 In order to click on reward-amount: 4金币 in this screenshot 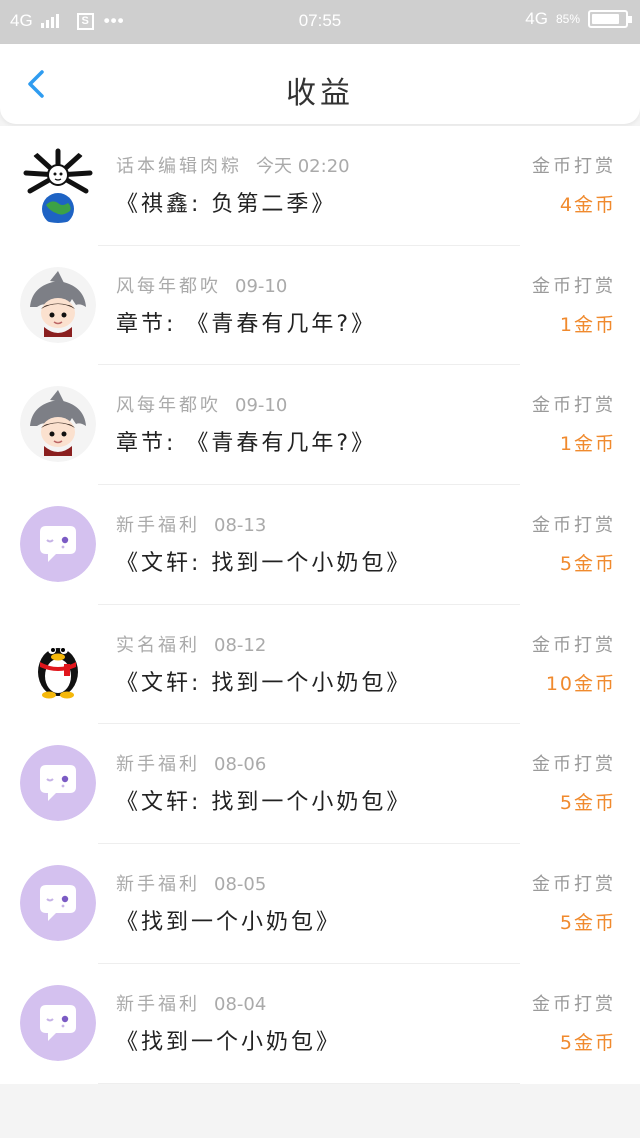, I will do `click(587, 205)`.